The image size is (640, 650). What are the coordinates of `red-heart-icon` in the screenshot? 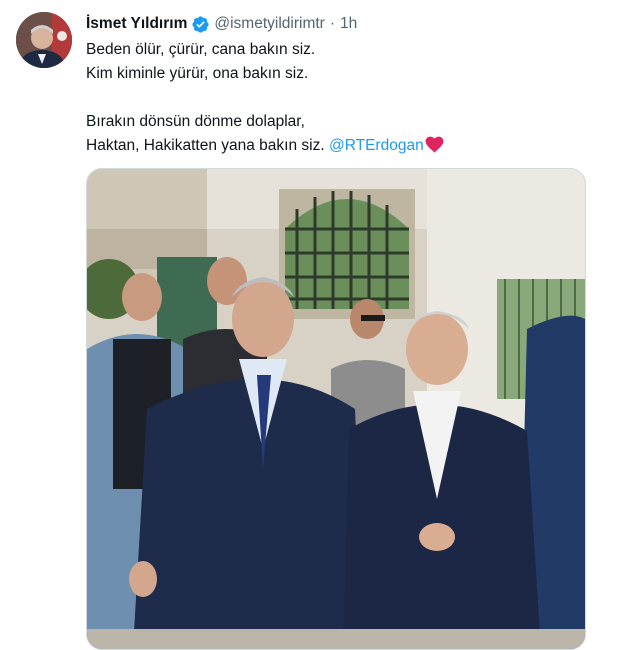 It's located at (434, 144).